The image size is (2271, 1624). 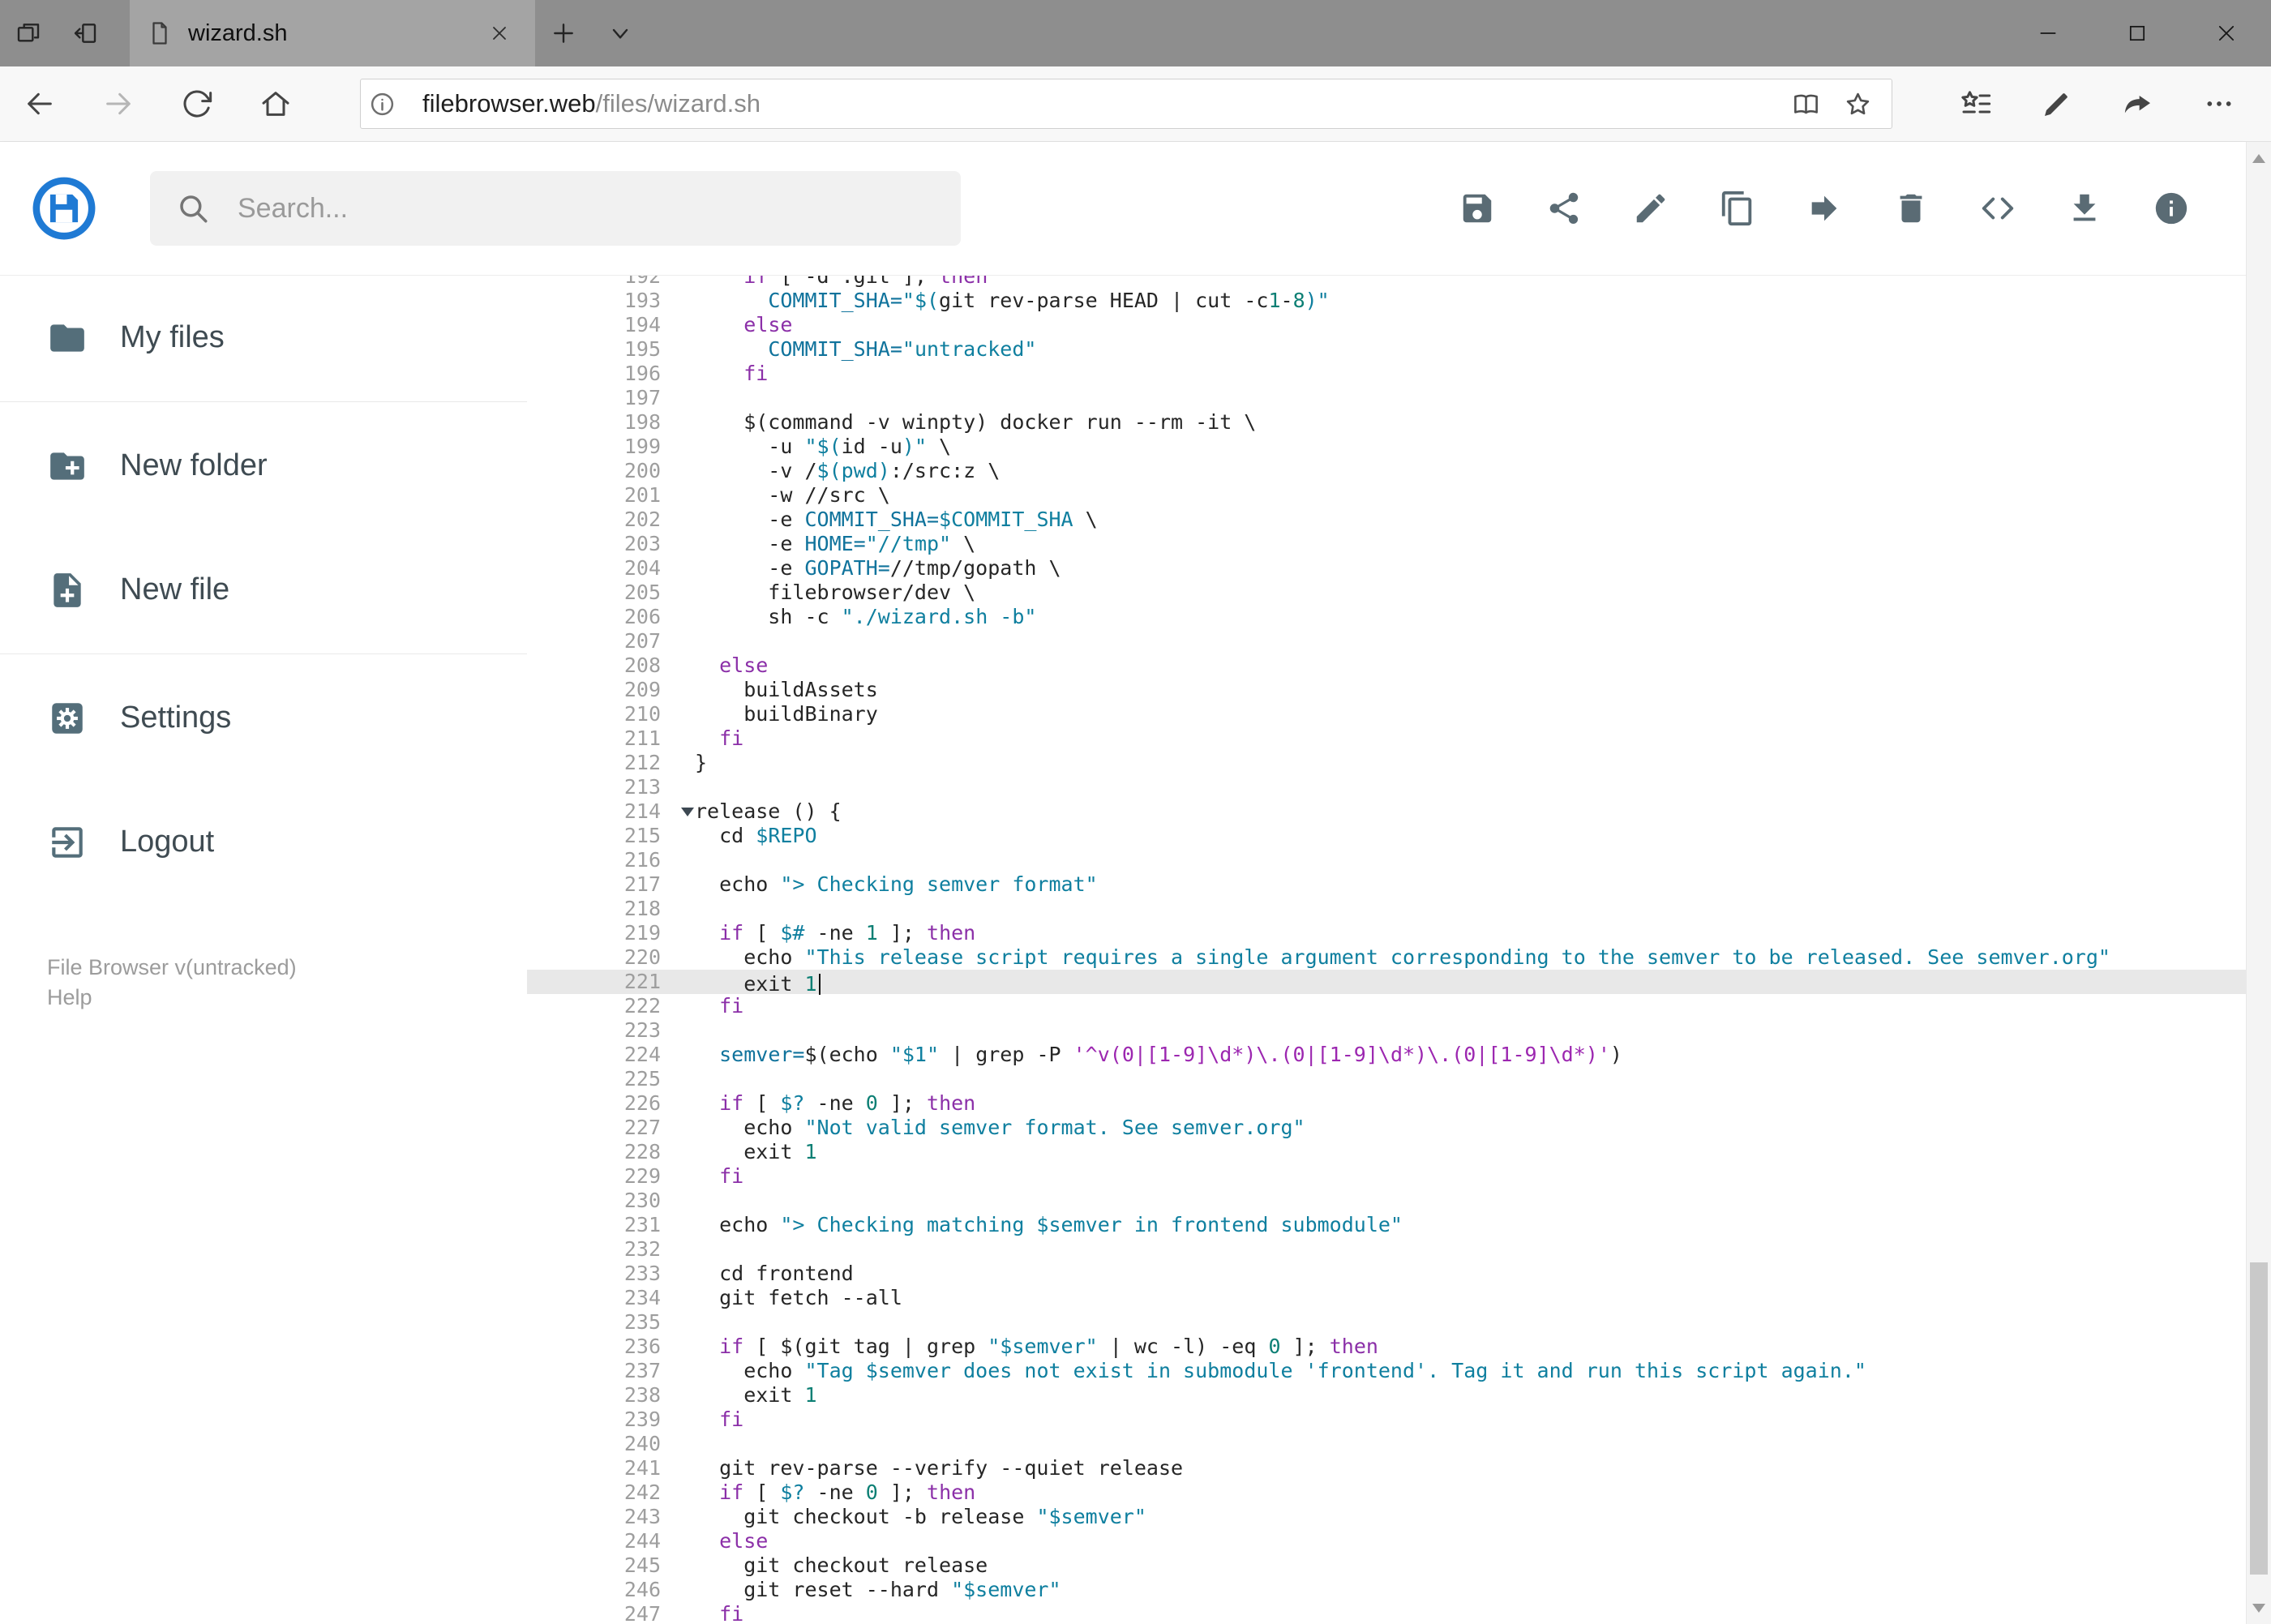 What do you see at coordinates (118, 104) in the screenshot?
I see `forward-button` at bounding box center [118, 104].